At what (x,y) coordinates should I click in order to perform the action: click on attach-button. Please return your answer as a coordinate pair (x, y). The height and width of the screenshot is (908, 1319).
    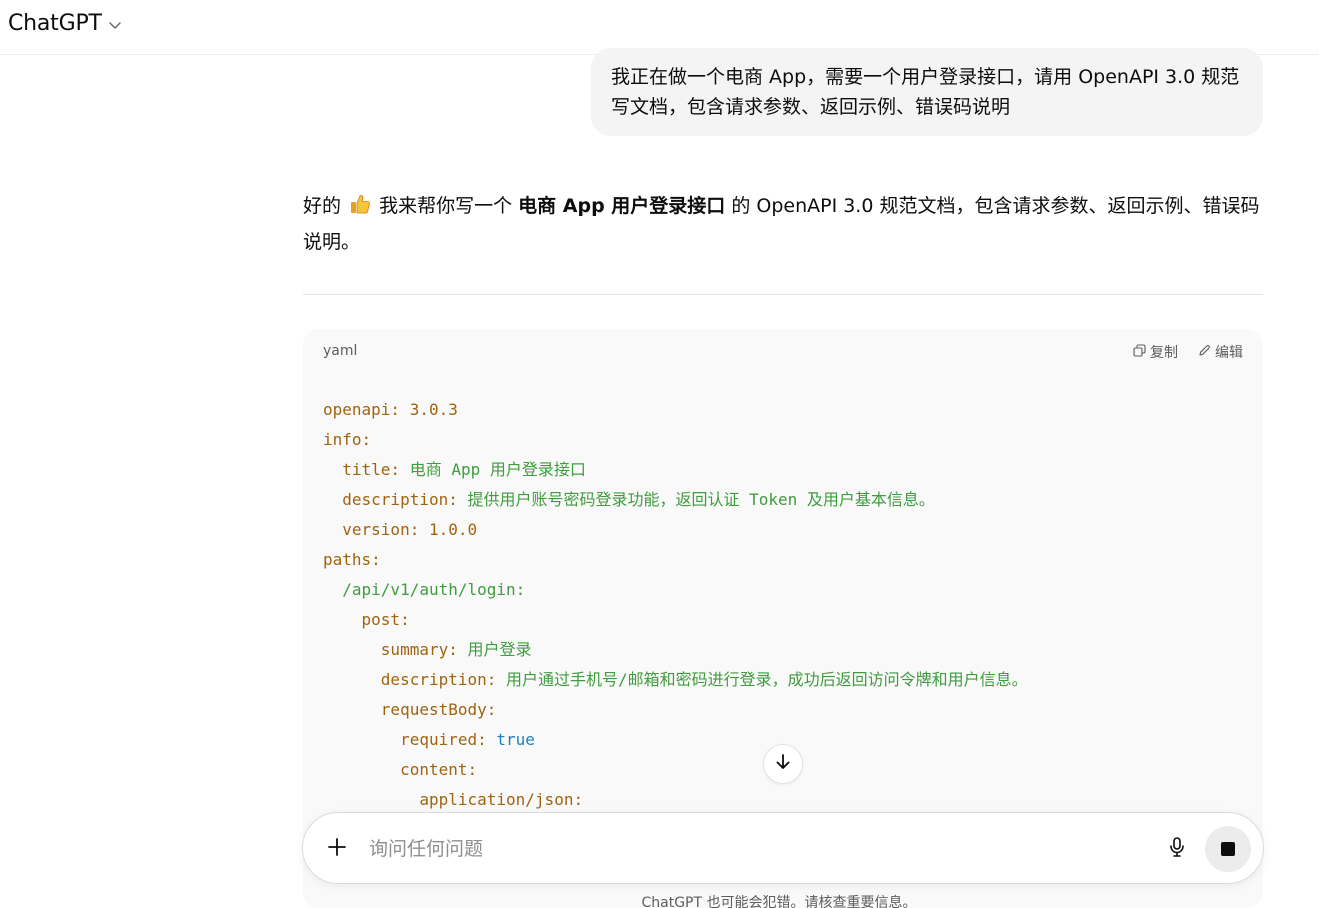
    Looking at the image, I should click on (337, 849).